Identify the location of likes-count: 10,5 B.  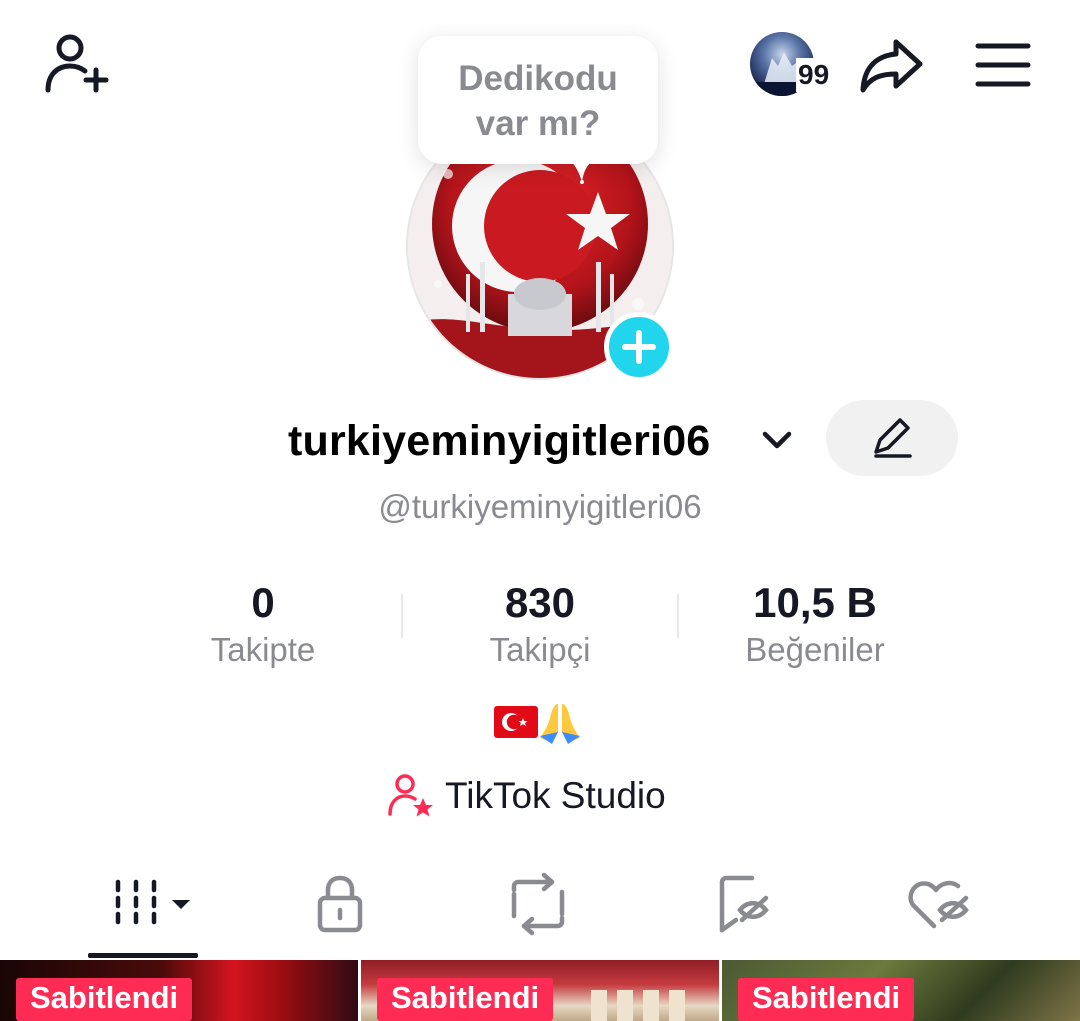
(815, 602).